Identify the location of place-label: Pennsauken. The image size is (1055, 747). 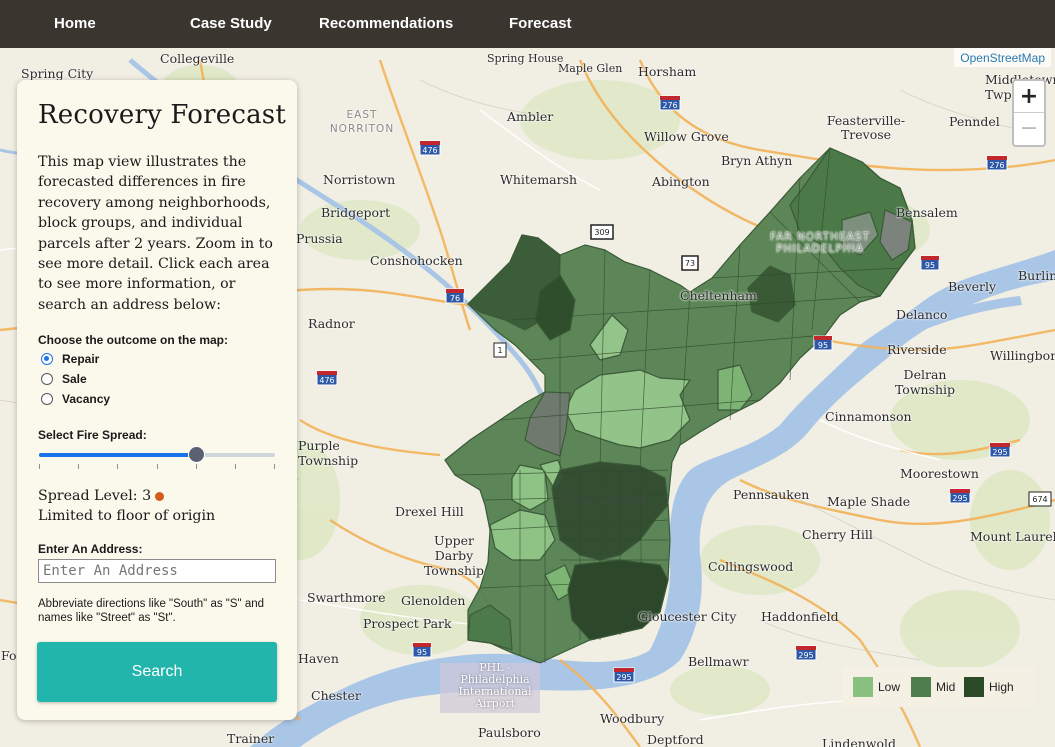
(771, 494).